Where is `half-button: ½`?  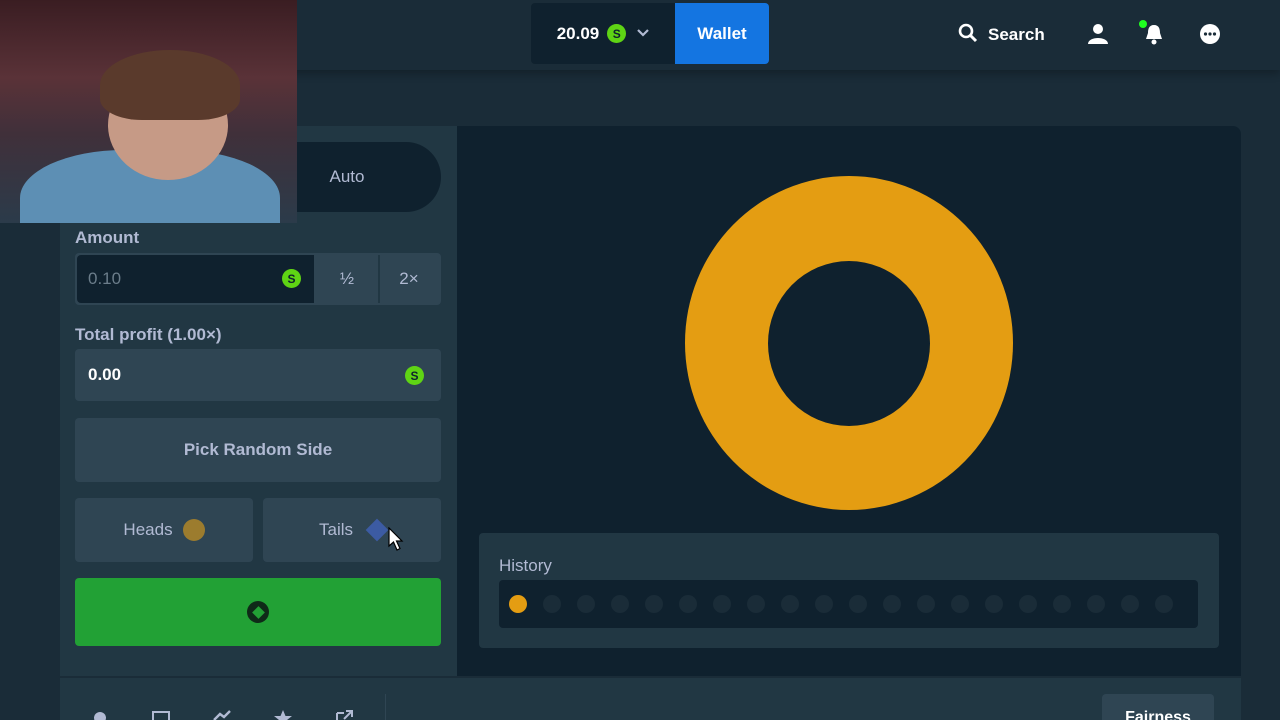
half-button: ½ is located at coordinates (347, 279).